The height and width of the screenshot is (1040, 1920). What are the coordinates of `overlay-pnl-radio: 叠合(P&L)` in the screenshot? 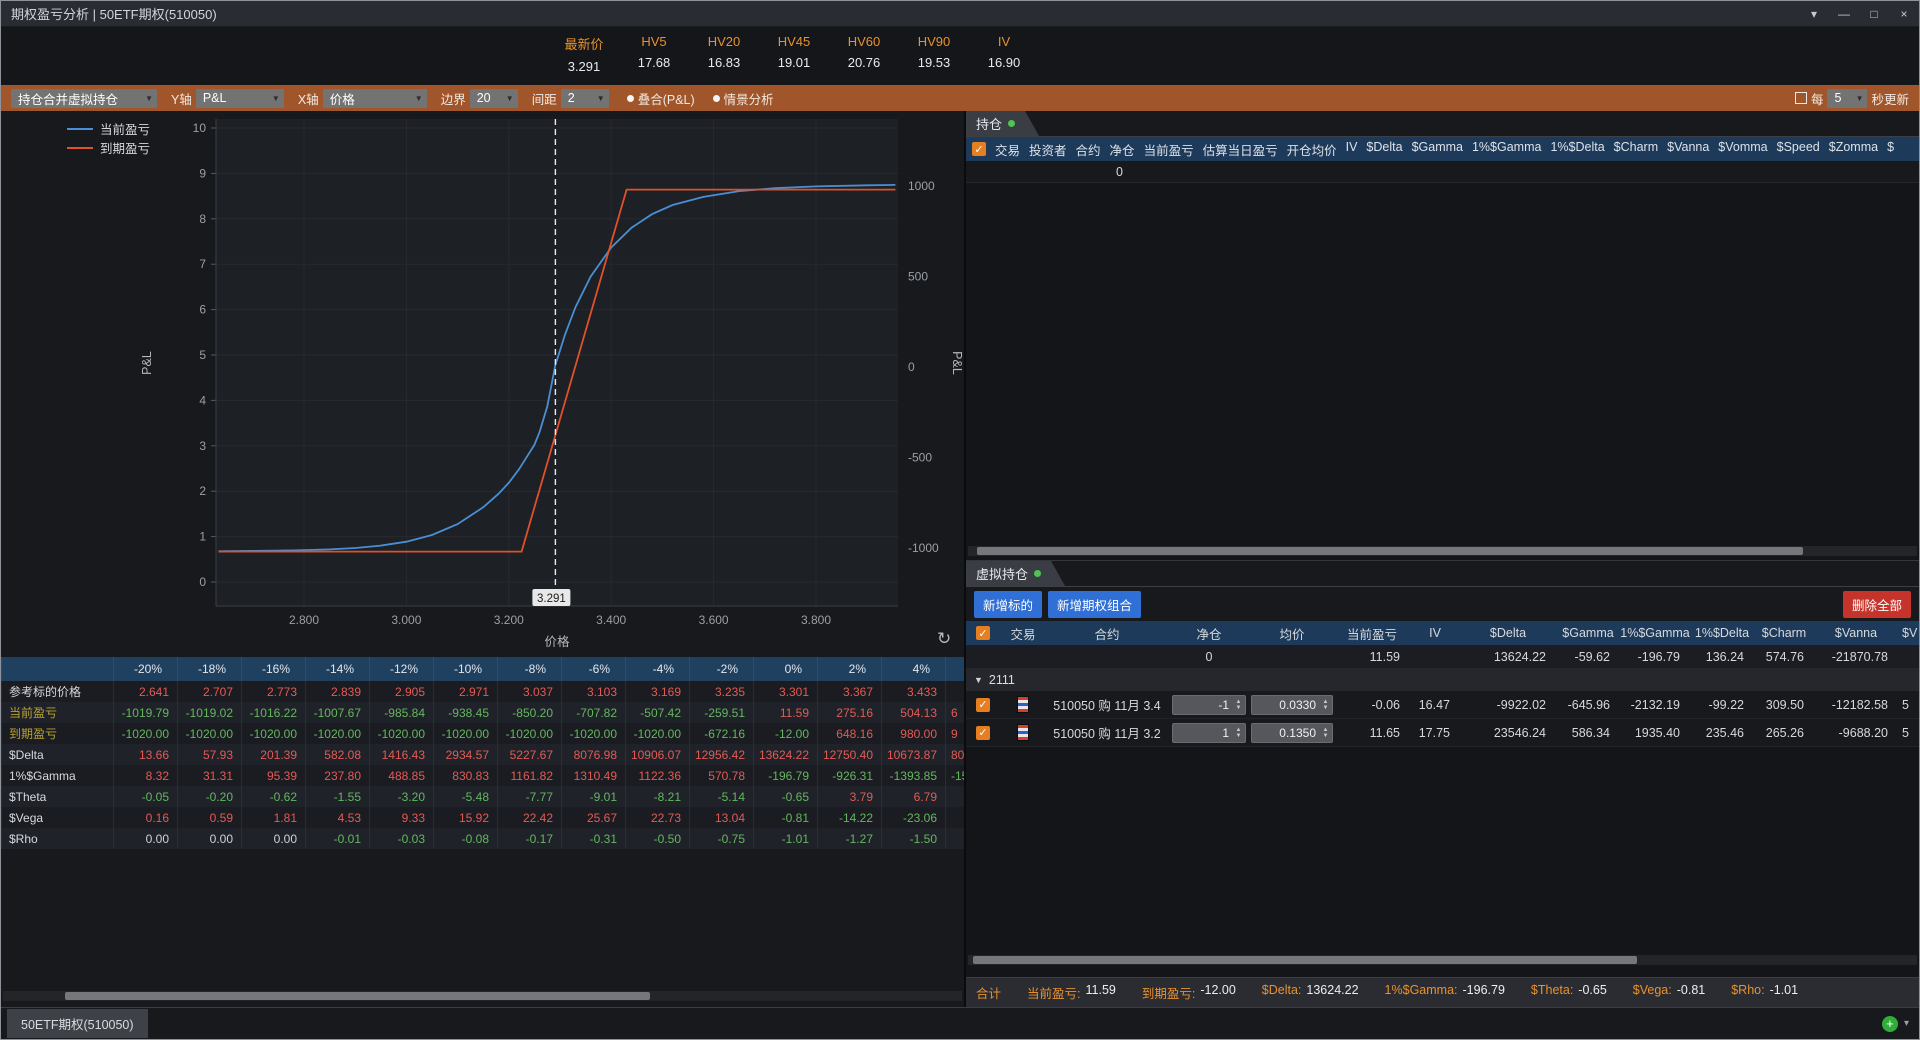 It's located at (660, 98).